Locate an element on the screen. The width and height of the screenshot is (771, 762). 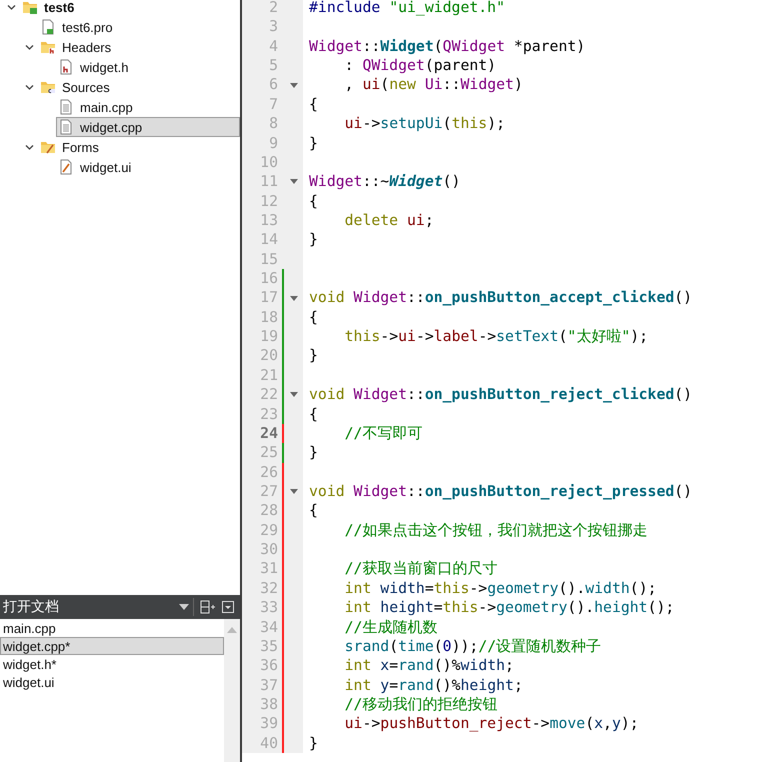
code-line: Widget::~Widget() is located at coordinates (384, 182).